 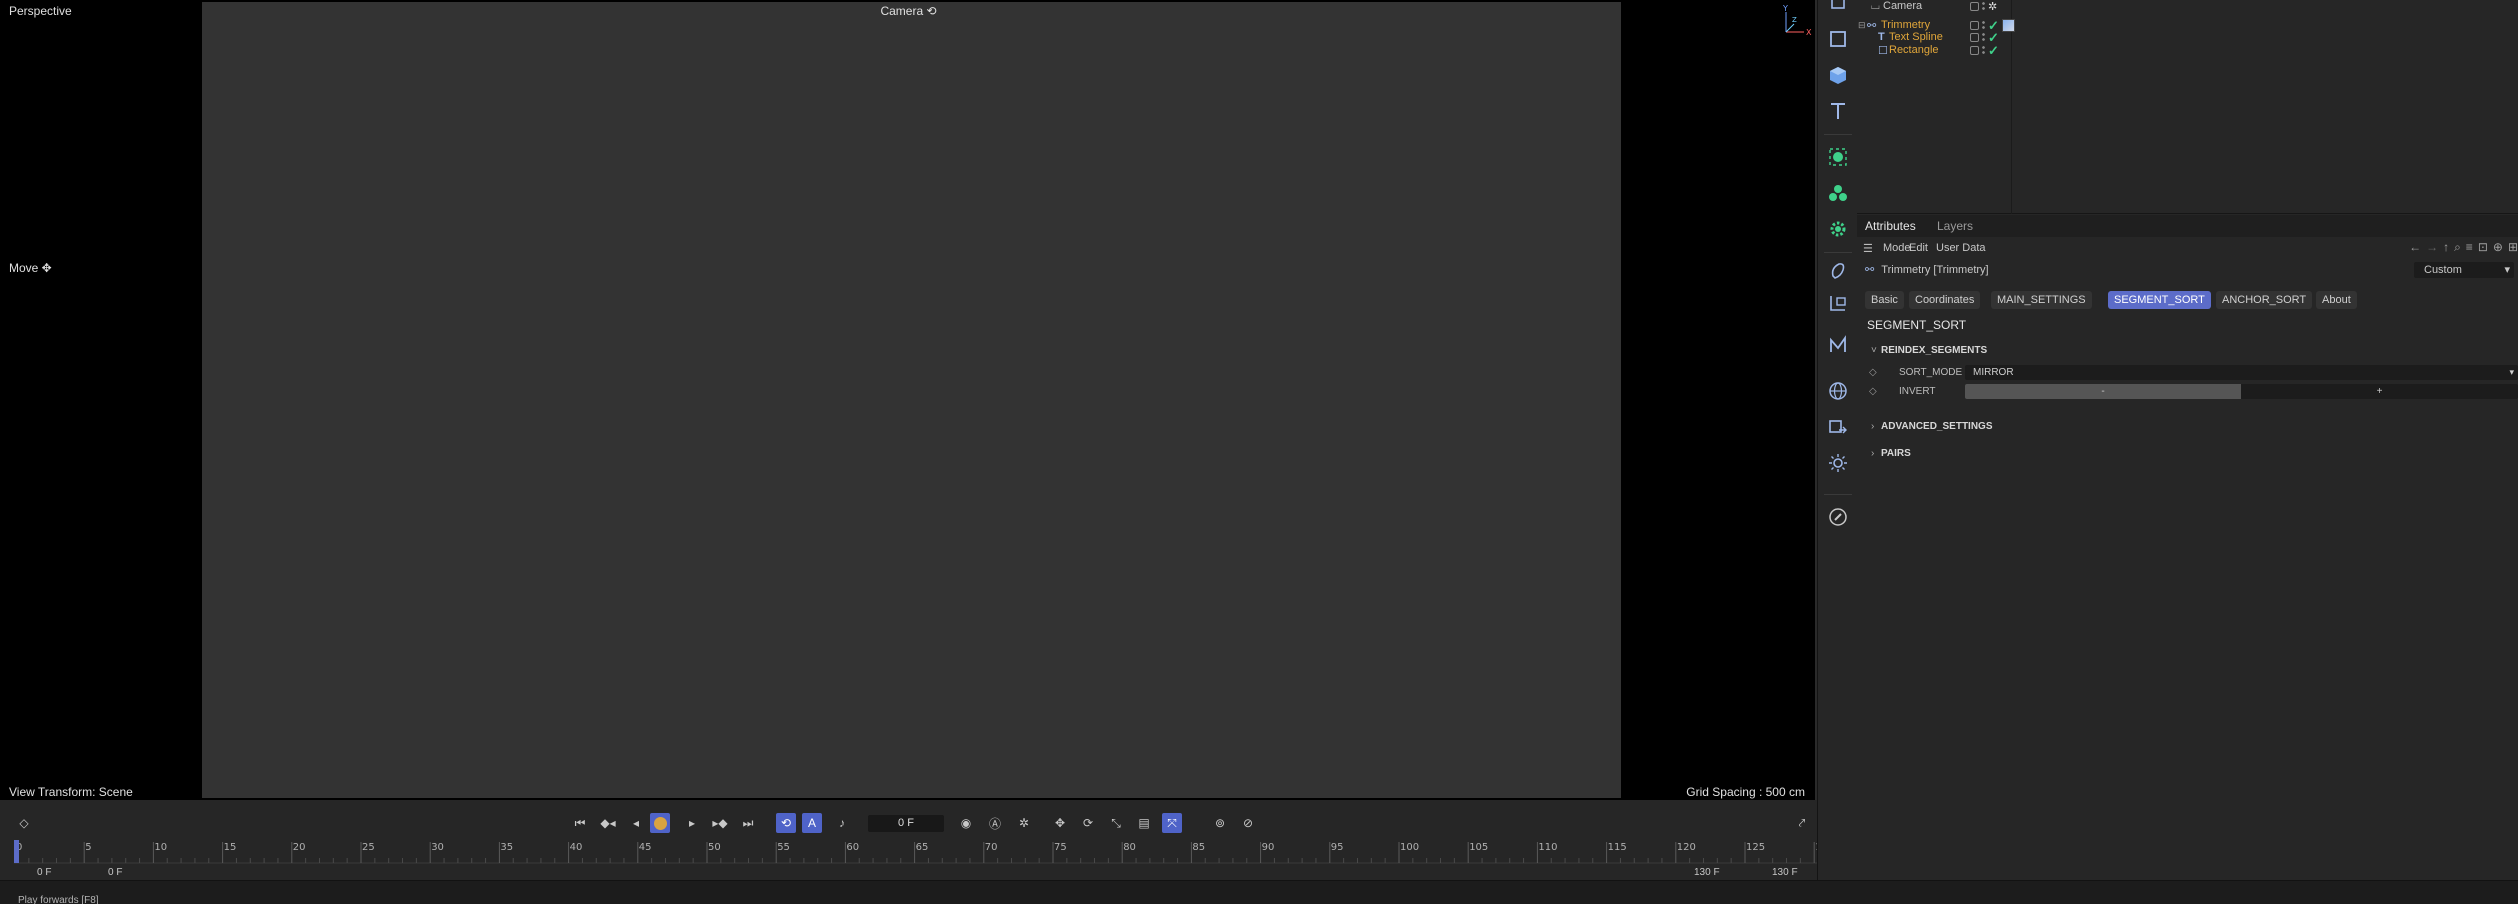 I want to click on compass-icon, so click(x=1838, y=517).